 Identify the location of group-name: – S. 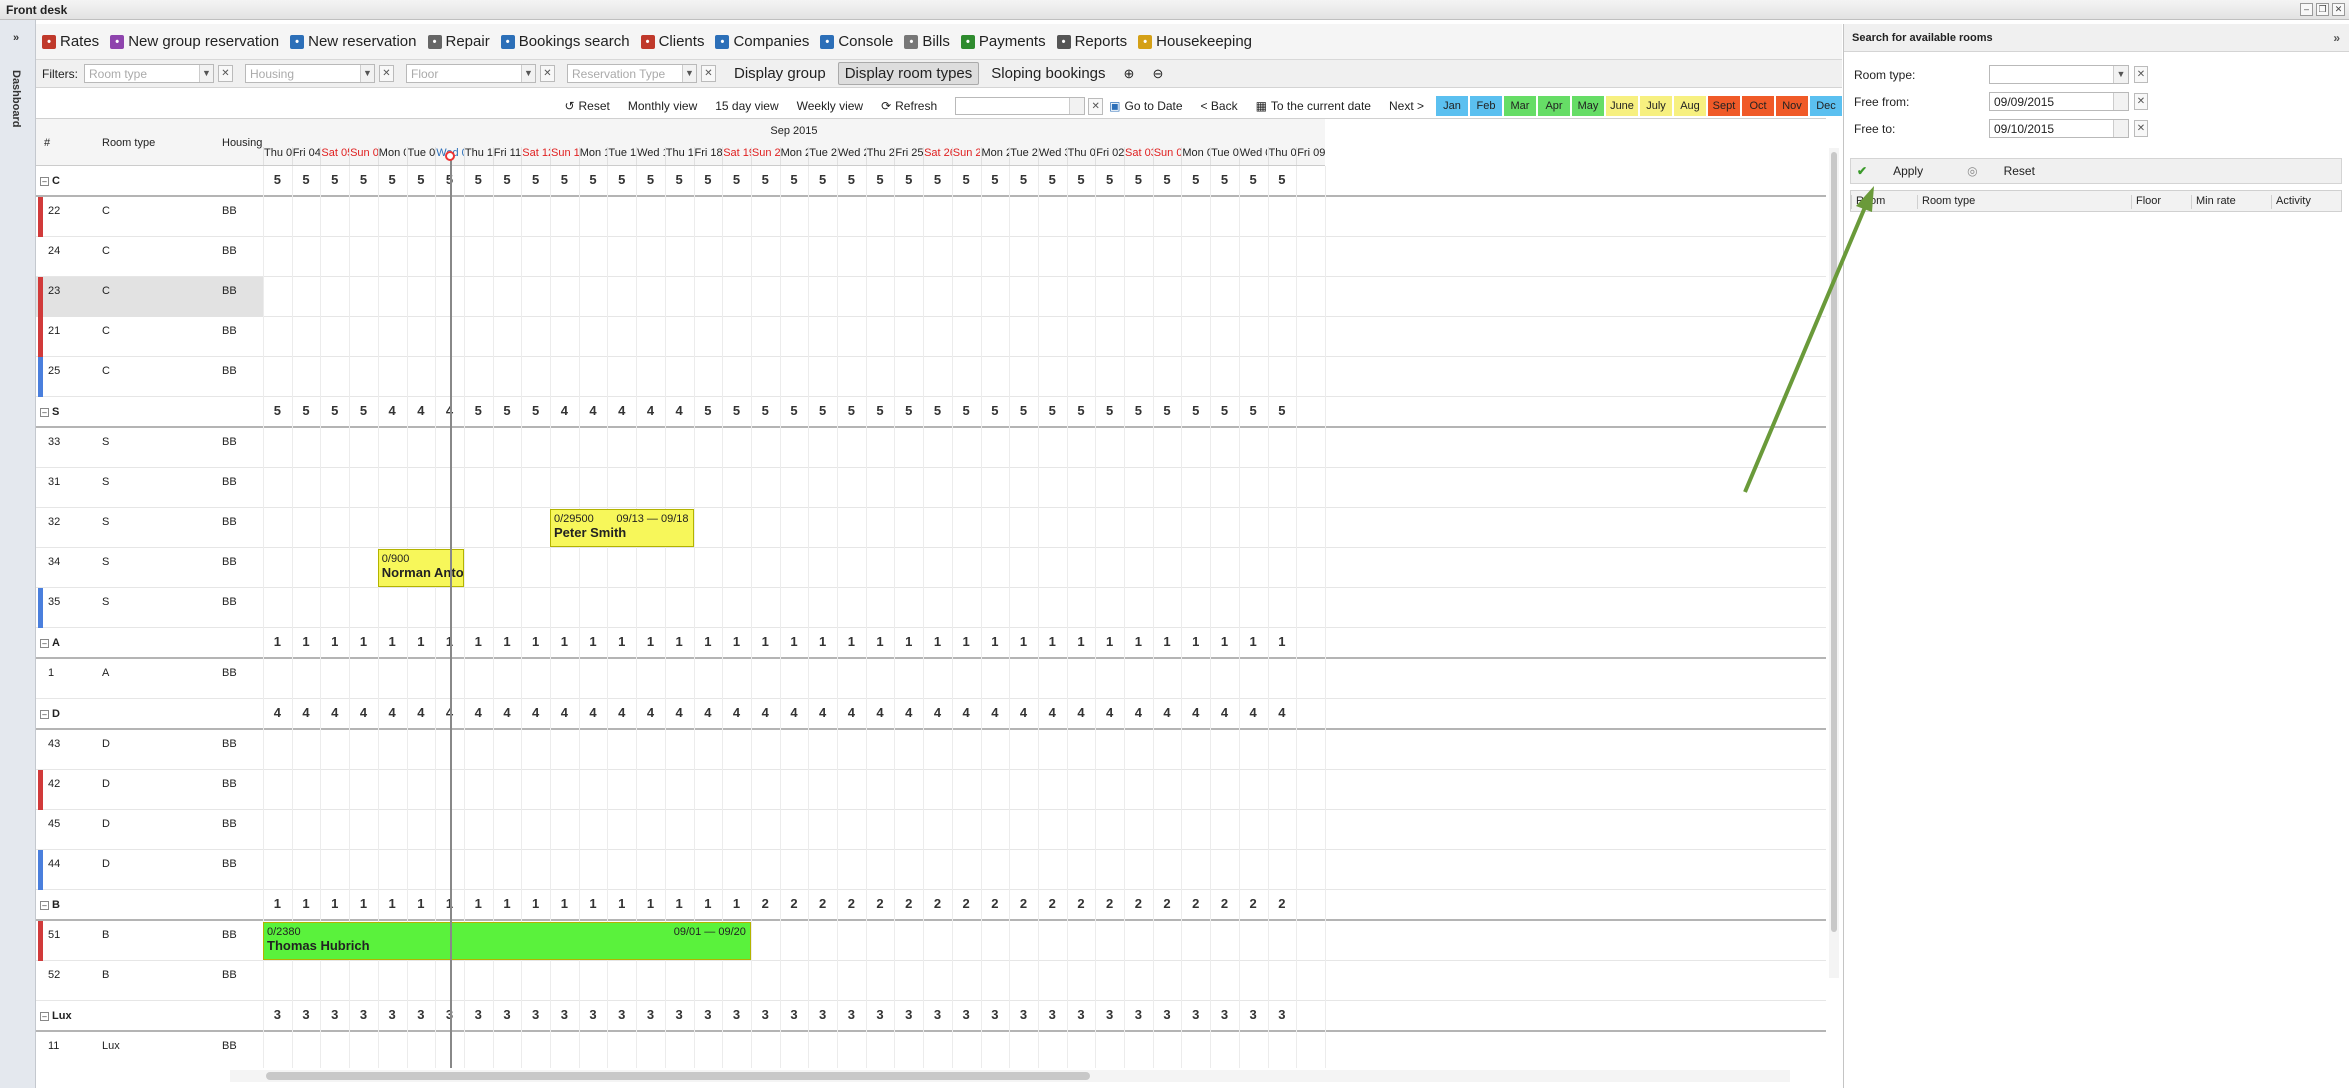
(49, 412).